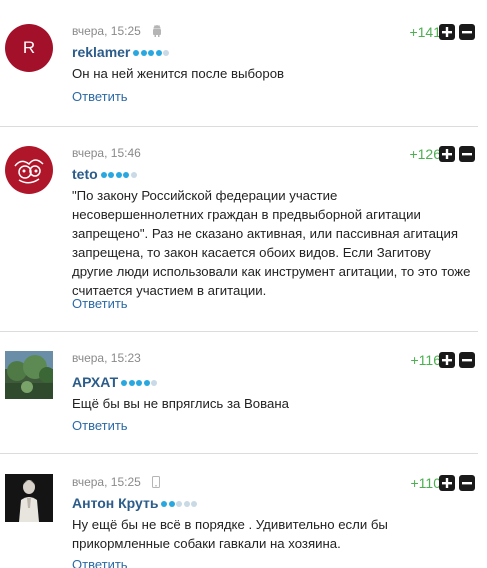  What do you see at coordinates (95, 382) in the screenshot?
I see `author-name: АРХАТ` at bounding box center [95, 382].